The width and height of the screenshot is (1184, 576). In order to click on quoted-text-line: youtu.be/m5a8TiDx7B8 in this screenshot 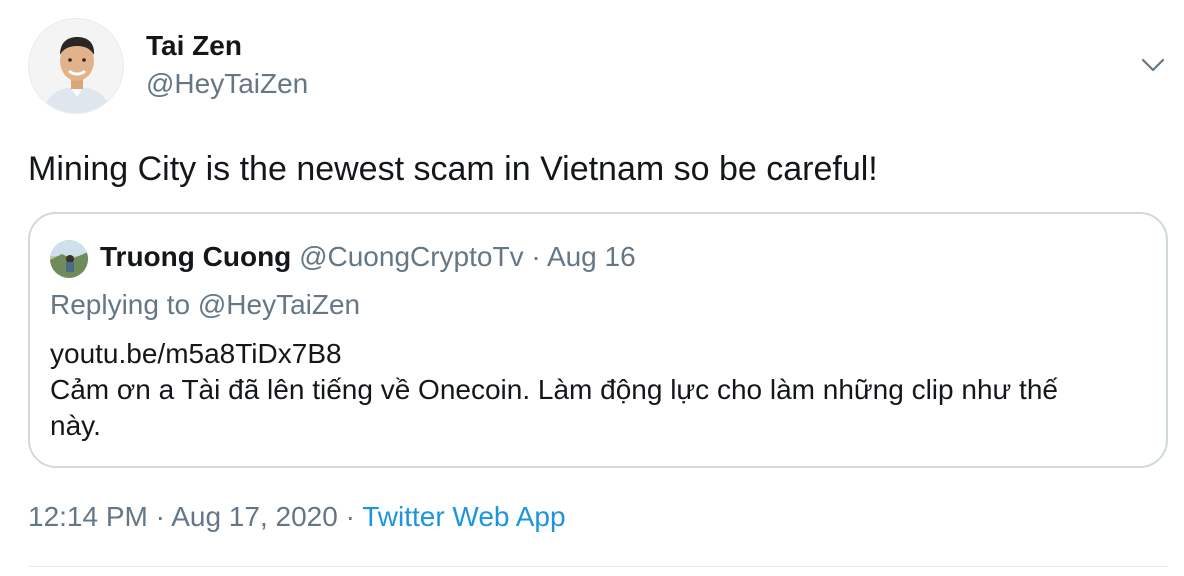, I will do `click(196, 353)`.